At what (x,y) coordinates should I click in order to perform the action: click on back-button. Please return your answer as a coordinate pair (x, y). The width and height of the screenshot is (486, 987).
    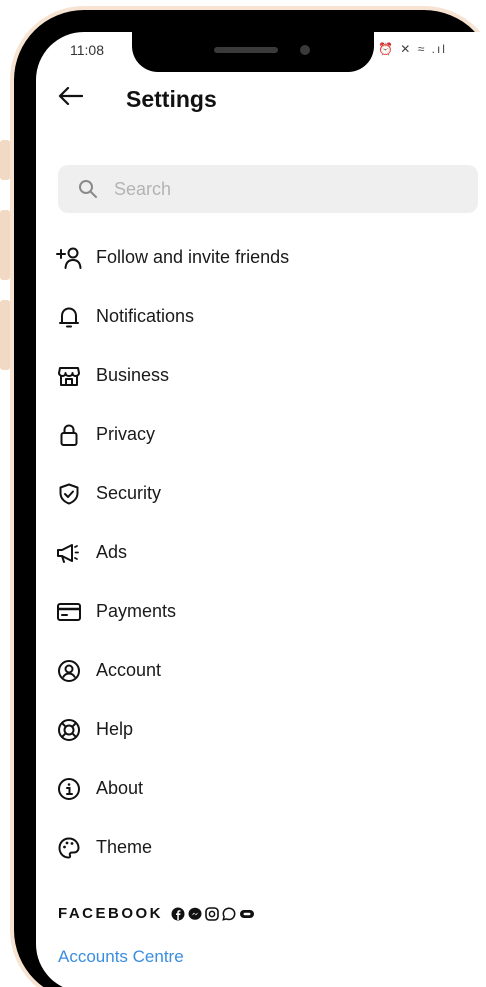
    Looking at the image, I should click on (70, 96).